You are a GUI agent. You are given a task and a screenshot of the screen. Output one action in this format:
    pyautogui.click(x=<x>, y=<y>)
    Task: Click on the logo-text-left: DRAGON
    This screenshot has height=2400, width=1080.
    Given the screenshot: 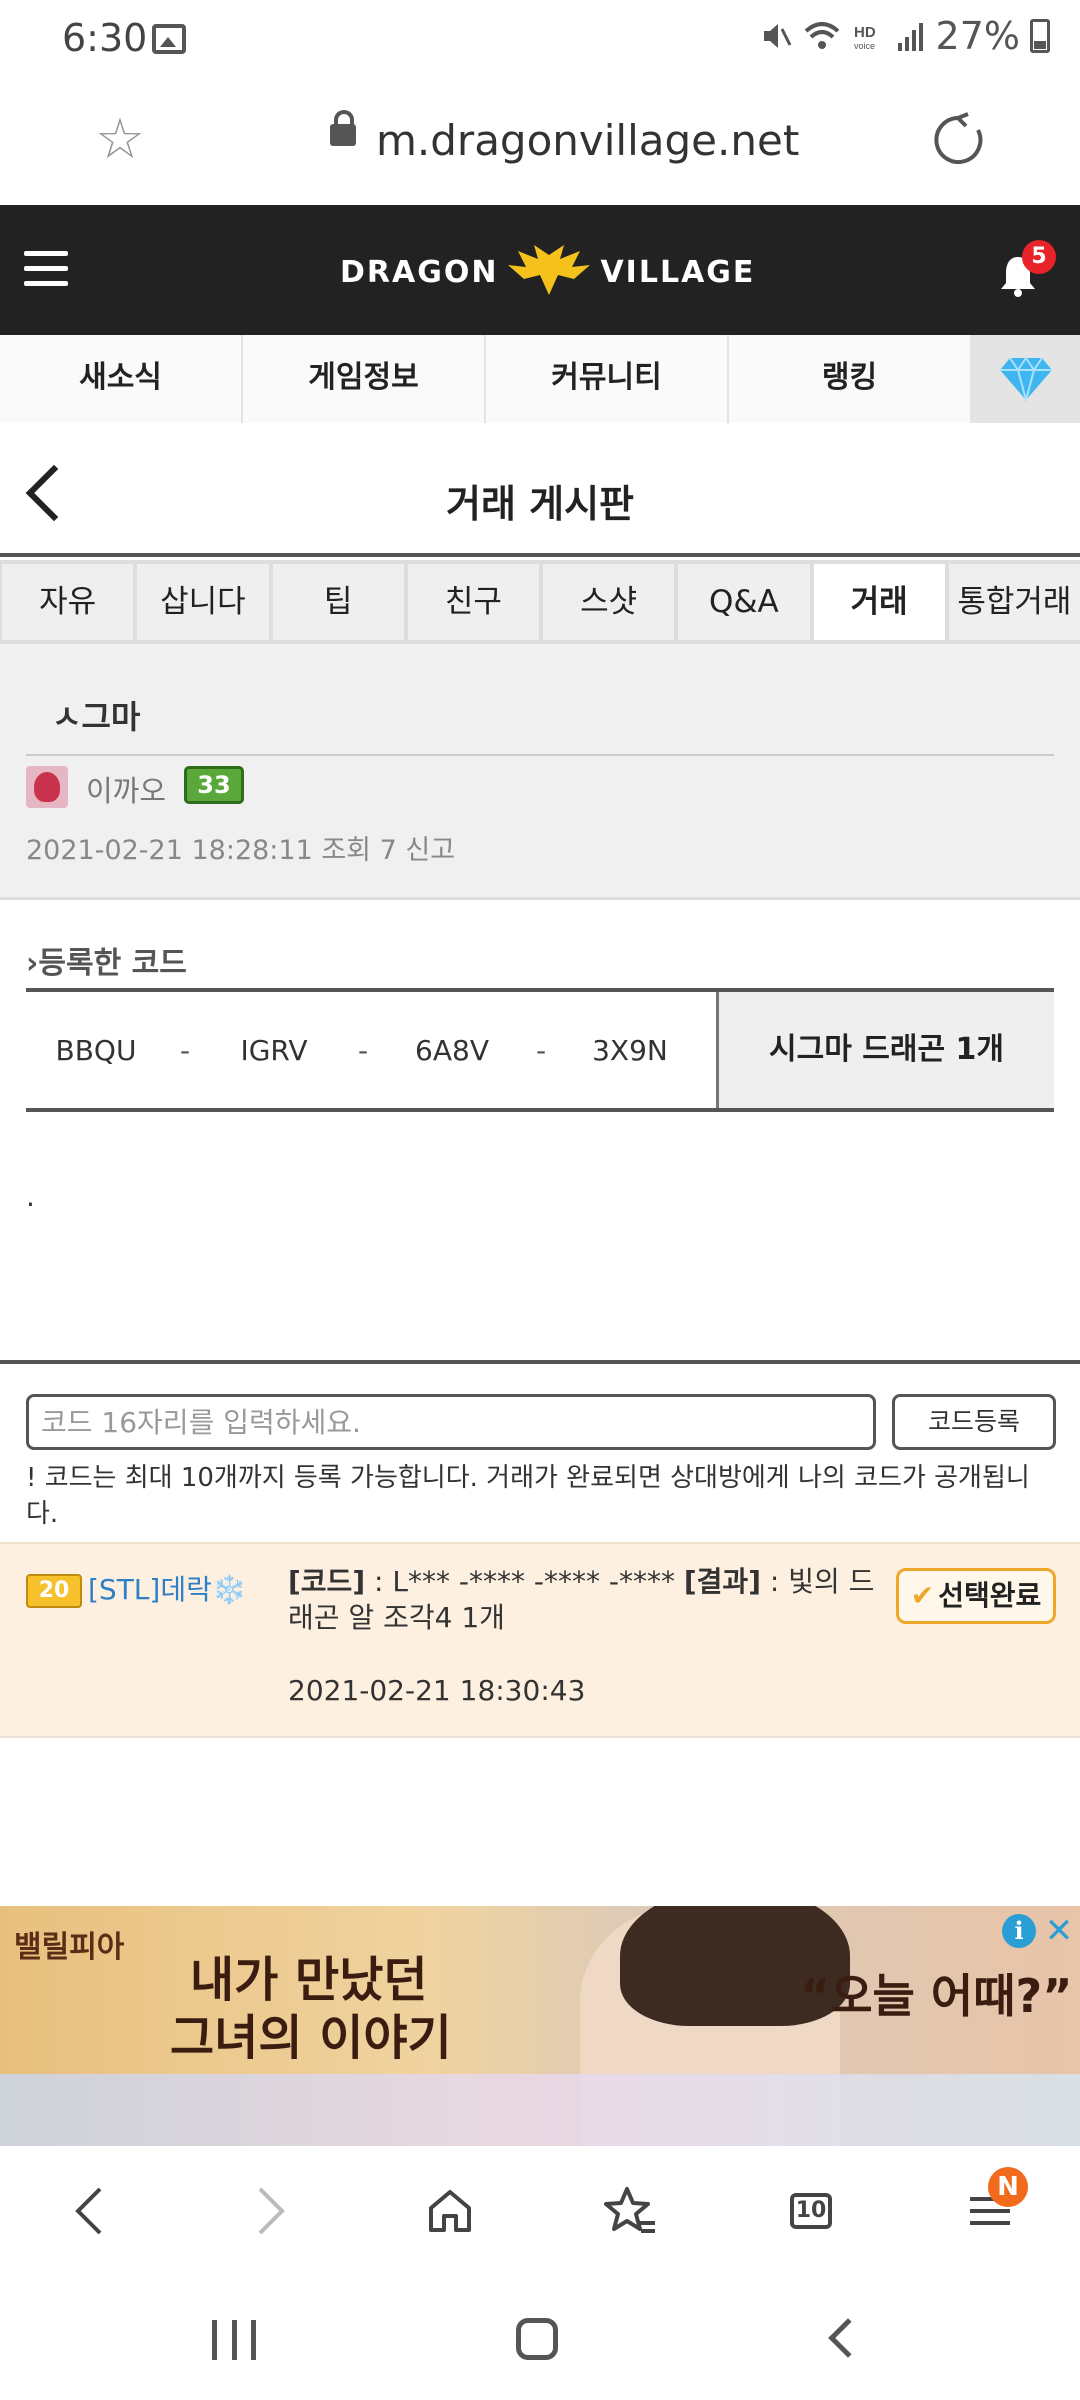 What is the action you would take?
    pyautogui.click(x=419, y=272)
    